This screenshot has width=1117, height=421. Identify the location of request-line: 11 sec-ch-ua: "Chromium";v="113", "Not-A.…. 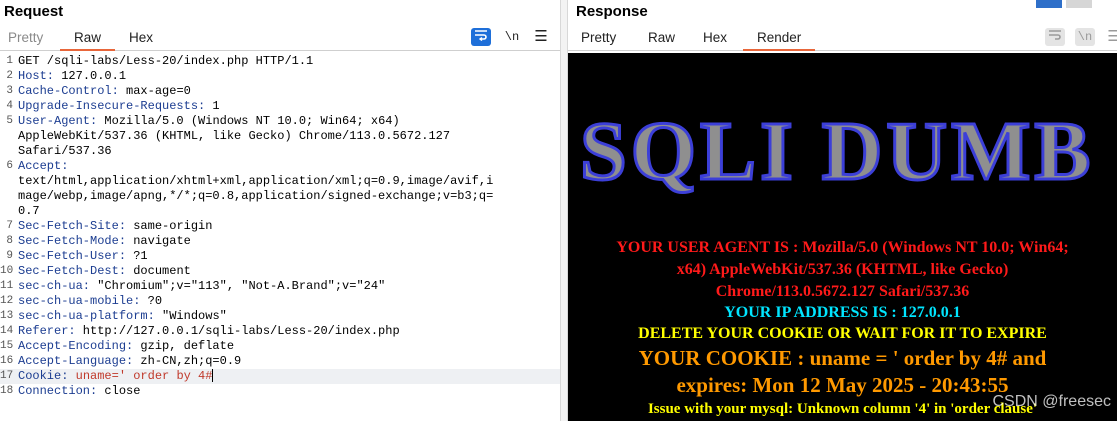
(280, 286).